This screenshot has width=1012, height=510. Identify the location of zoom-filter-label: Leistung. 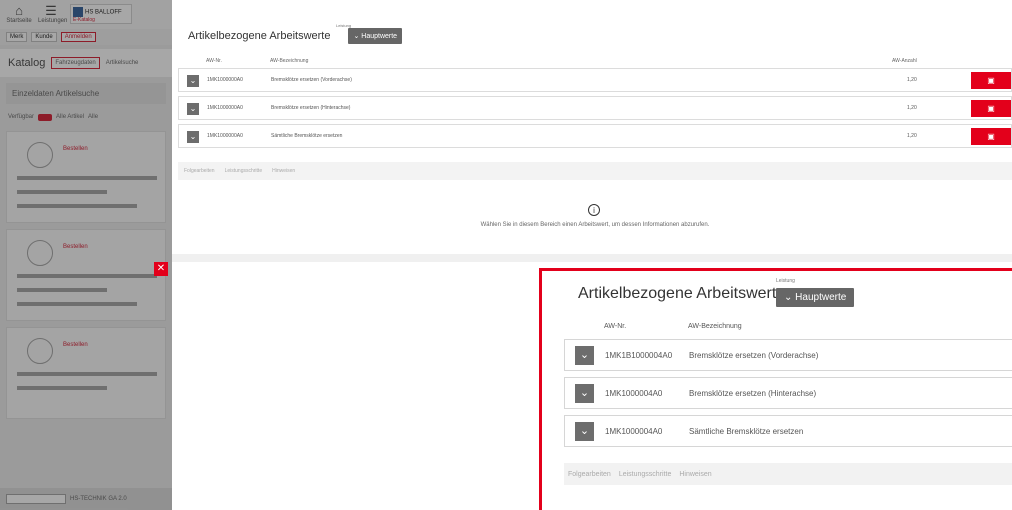
(785, 281).